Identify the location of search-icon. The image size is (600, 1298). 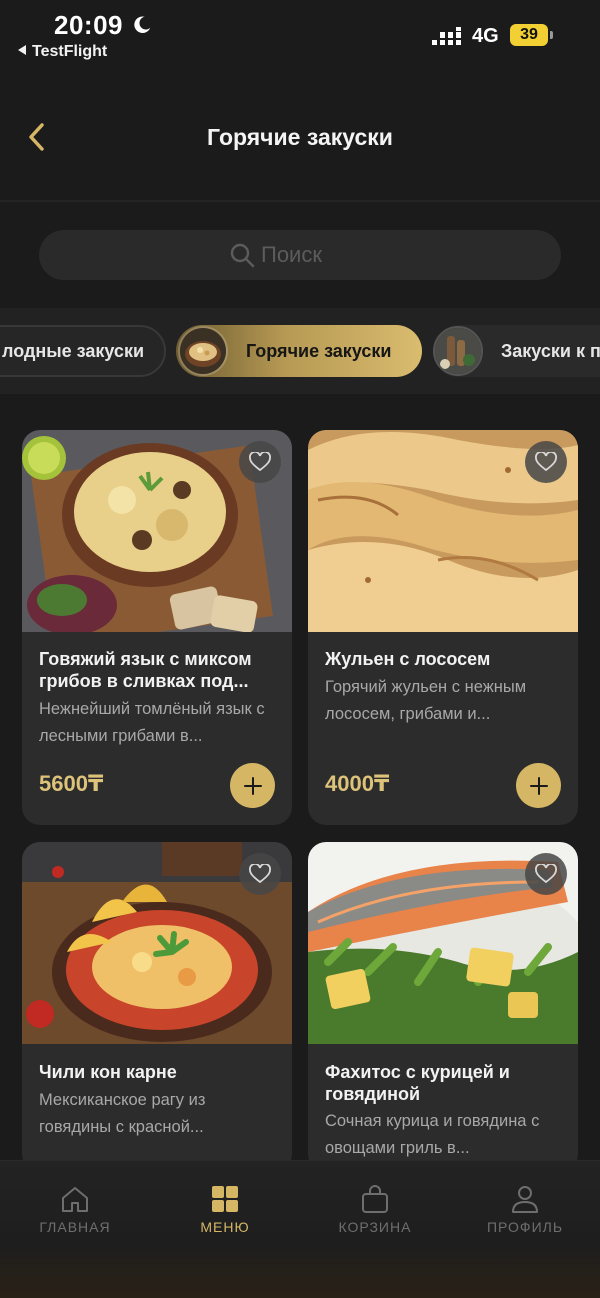
(242, 255).